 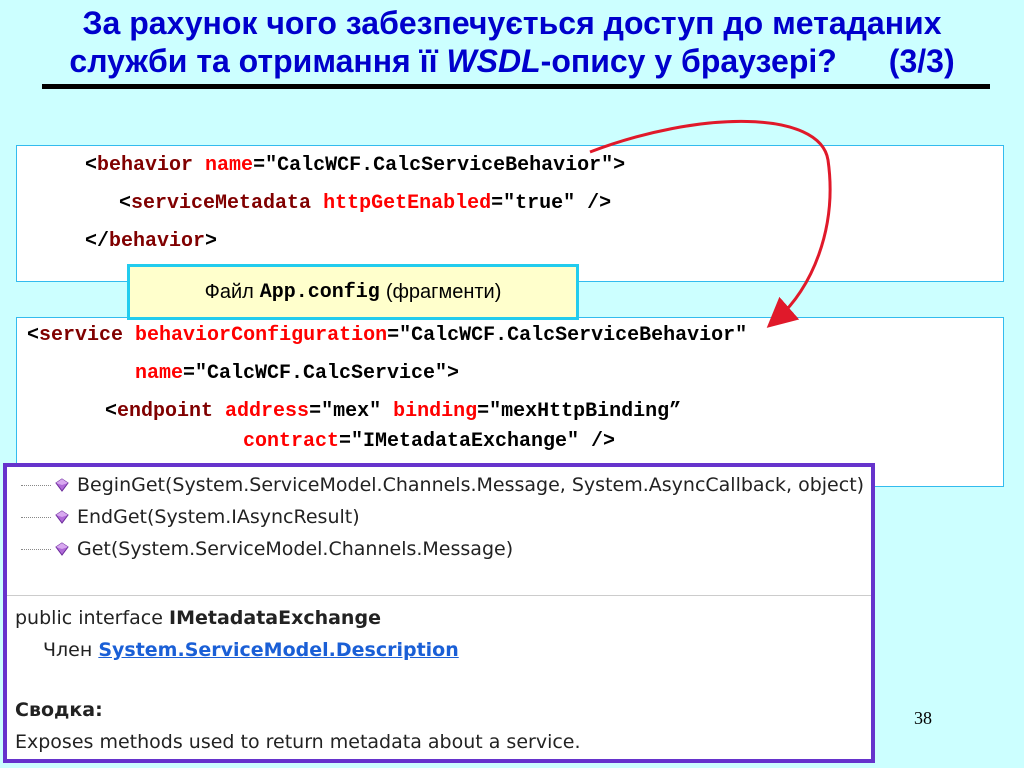 I want to click on declaration-prefix: public interface, so click(x=92, y=618).